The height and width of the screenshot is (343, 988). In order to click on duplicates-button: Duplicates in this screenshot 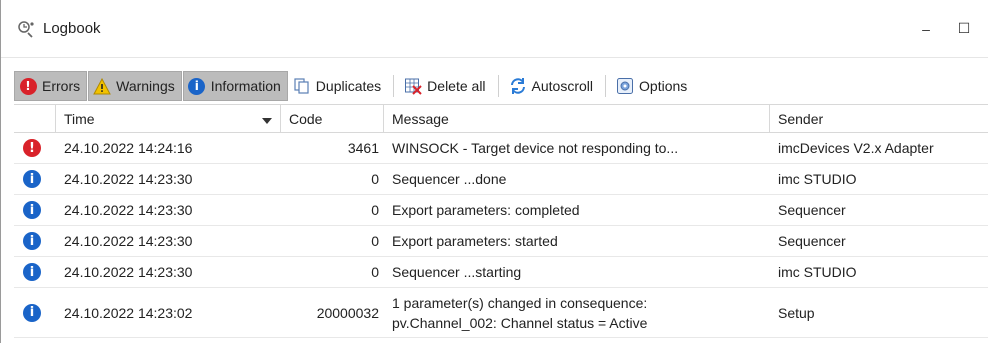, I will do `click(338, 86)`.